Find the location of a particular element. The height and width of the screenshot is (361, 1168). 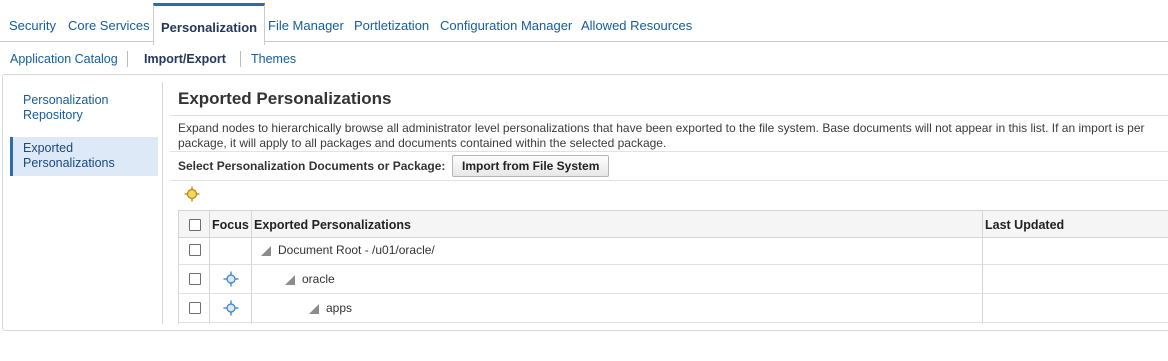

page-title: Exported Personalizations is located at coordinates (285, 98).